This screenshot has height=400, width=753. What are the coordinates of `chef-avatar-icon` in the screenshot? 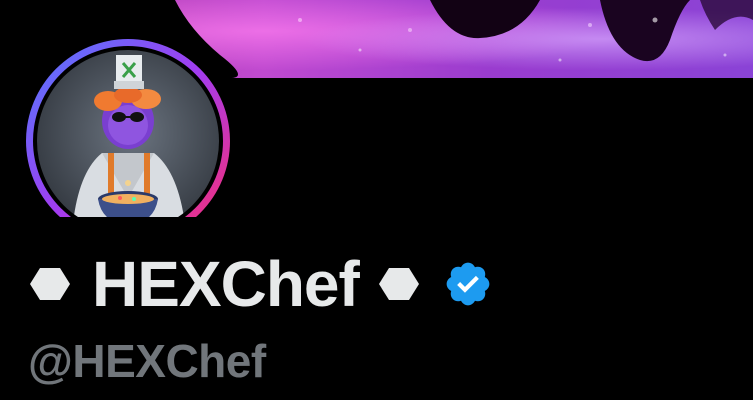 It's located at (130, 125).